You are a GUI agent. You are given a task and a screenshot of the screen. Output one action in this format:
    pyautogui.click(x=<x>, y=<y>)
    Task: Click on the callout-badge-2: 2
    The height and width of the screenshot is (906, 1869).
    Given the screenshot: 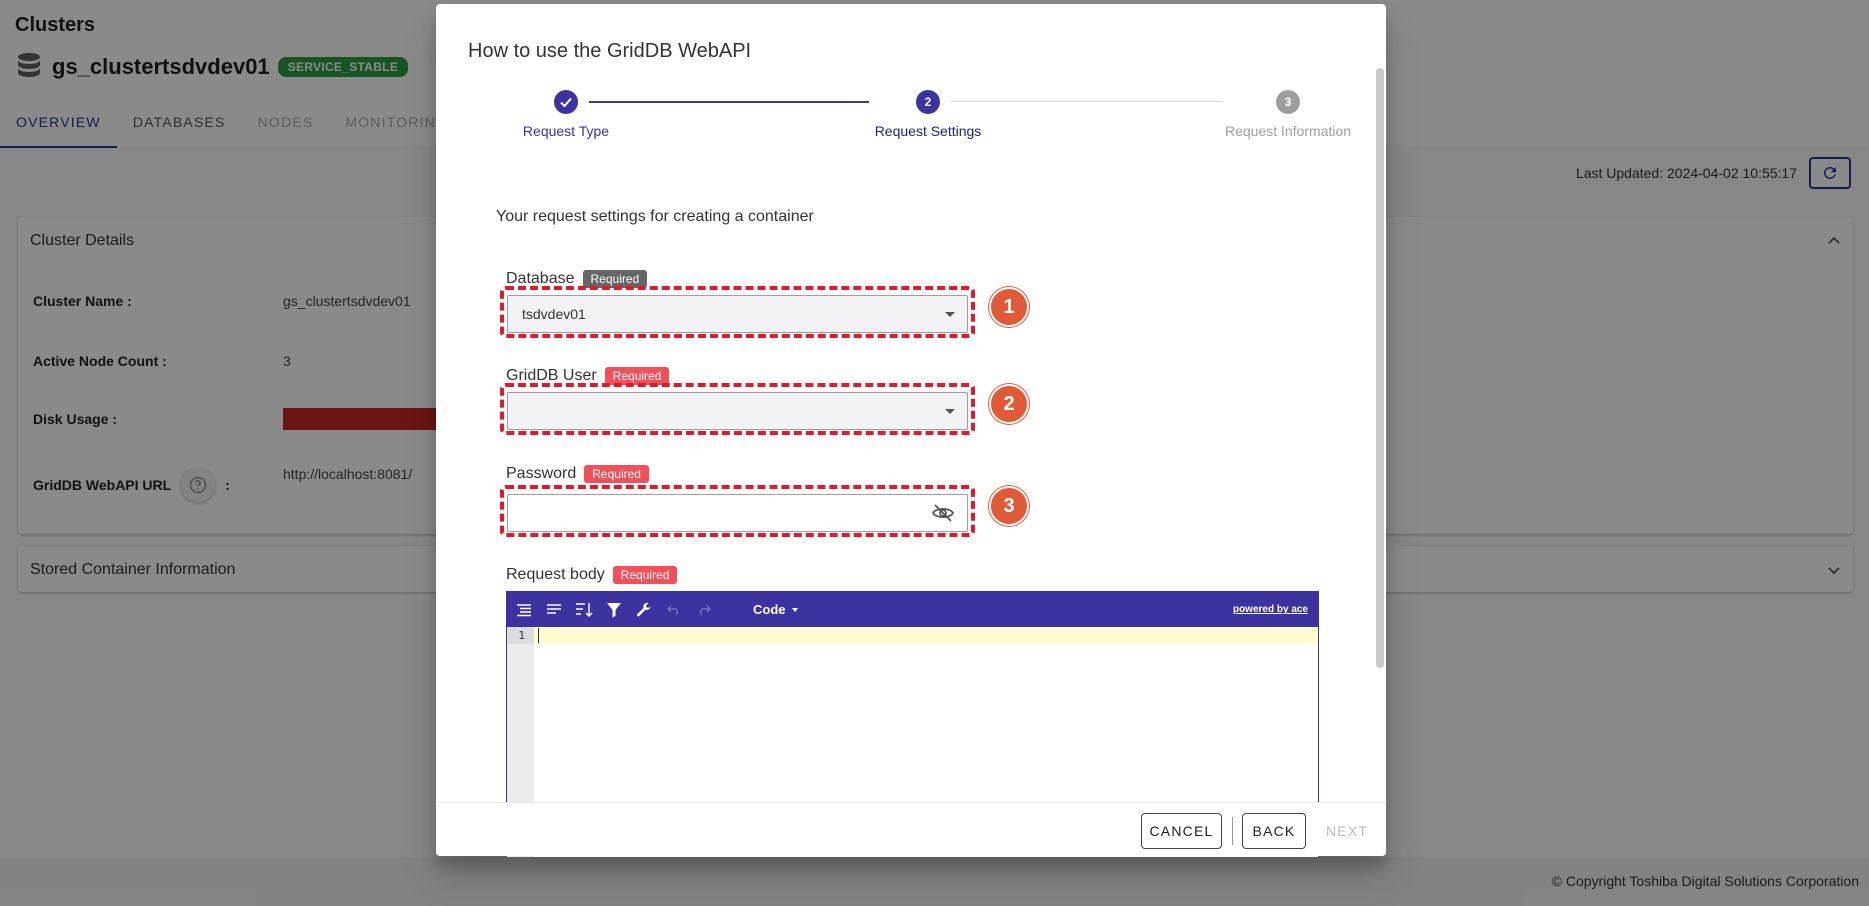 What is the action you would take?
    pyautogui.click(x=1009, y=404)
    